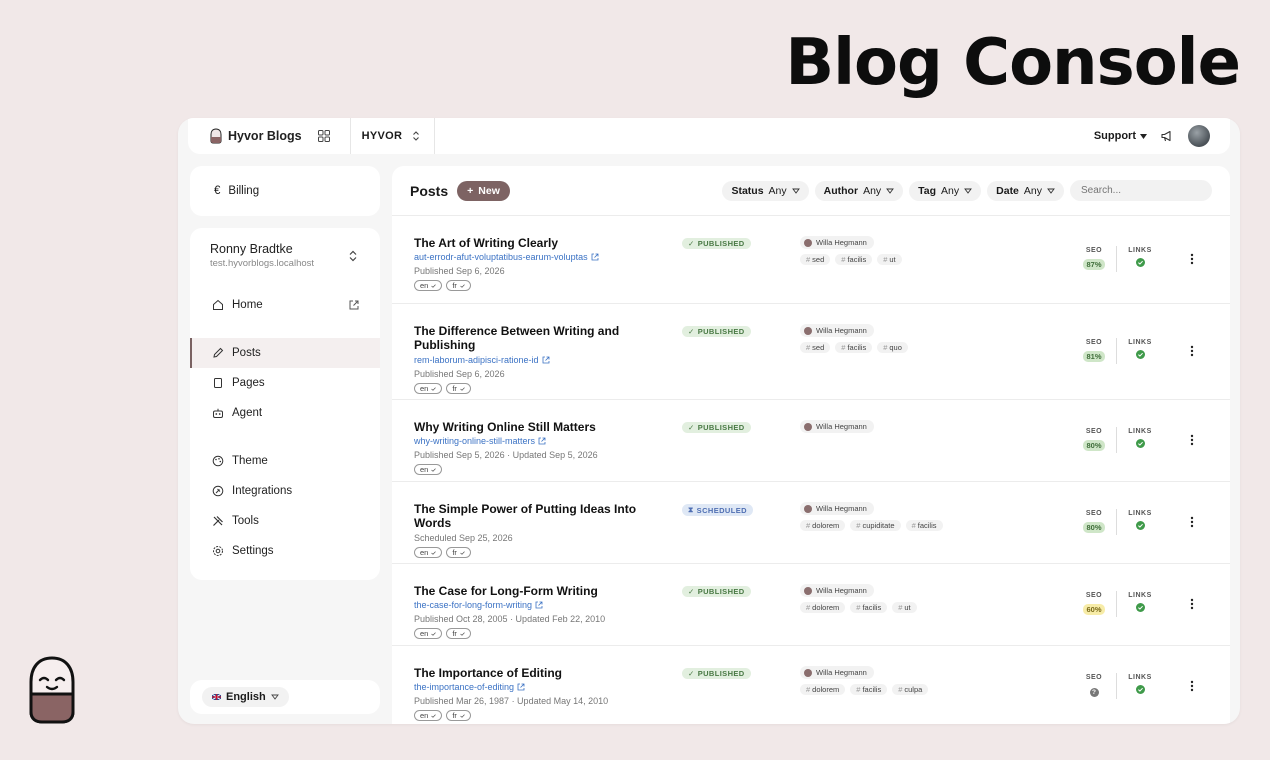  What do you see at coordinates (285, 305) in the screenshot?
I see `sidebar-item-home: Home` at bounding box center [285, 305].